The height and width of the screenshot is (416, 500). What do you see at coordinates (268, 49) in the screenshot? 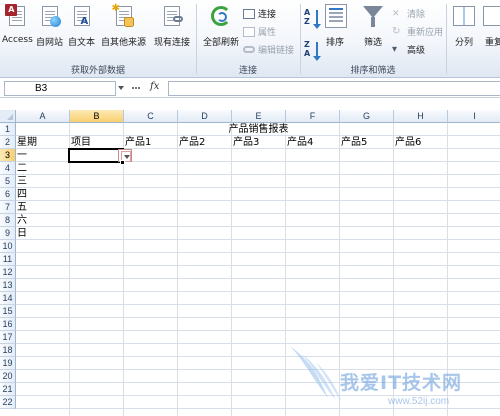
I see `edit-links-button: 编辑链接` at bounding box center [268, 49].